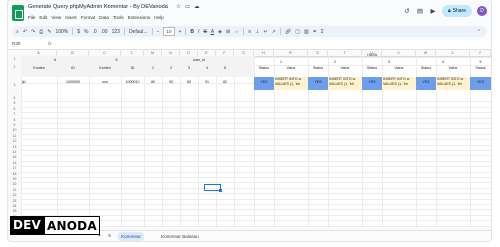  What do you see at coordinates (180, 236) in the screenshot?
I see `sheet-tab-komentar-balasan: Komentar Balasan` at bounding box center [180, 236].